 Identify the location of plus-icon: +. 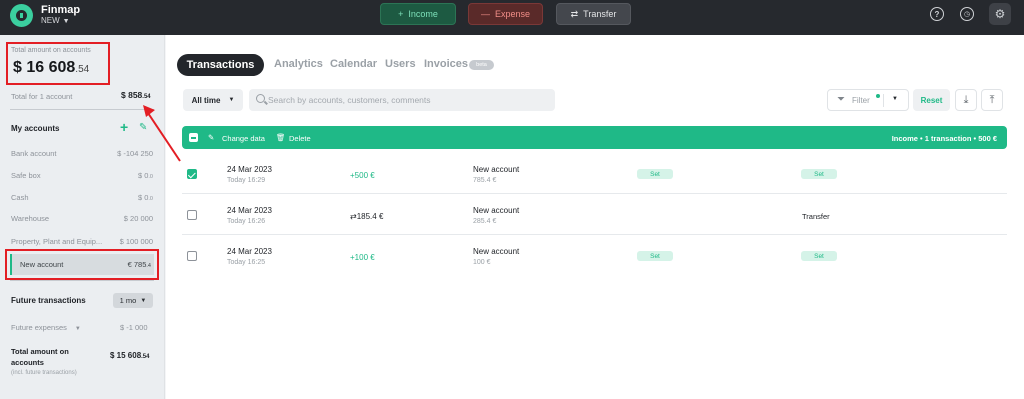
(401, 14).